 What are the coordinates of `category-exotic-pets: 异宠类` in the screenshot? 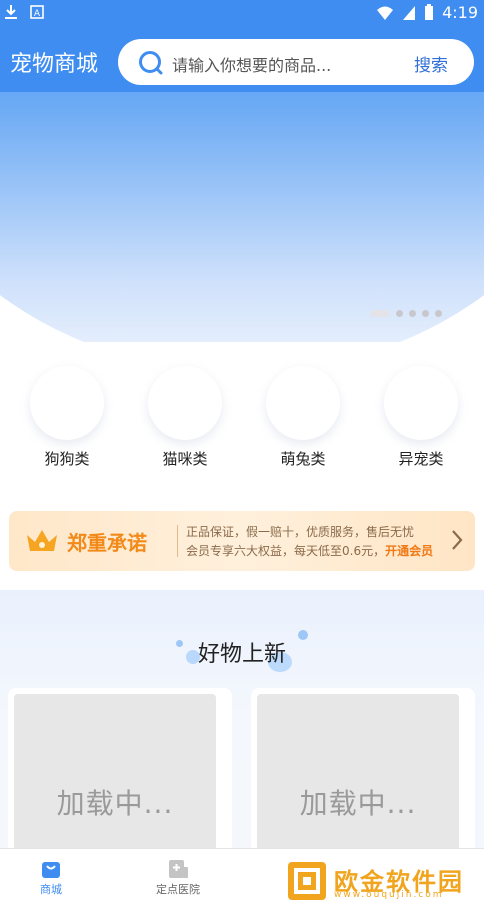 It's located at (421, 417).